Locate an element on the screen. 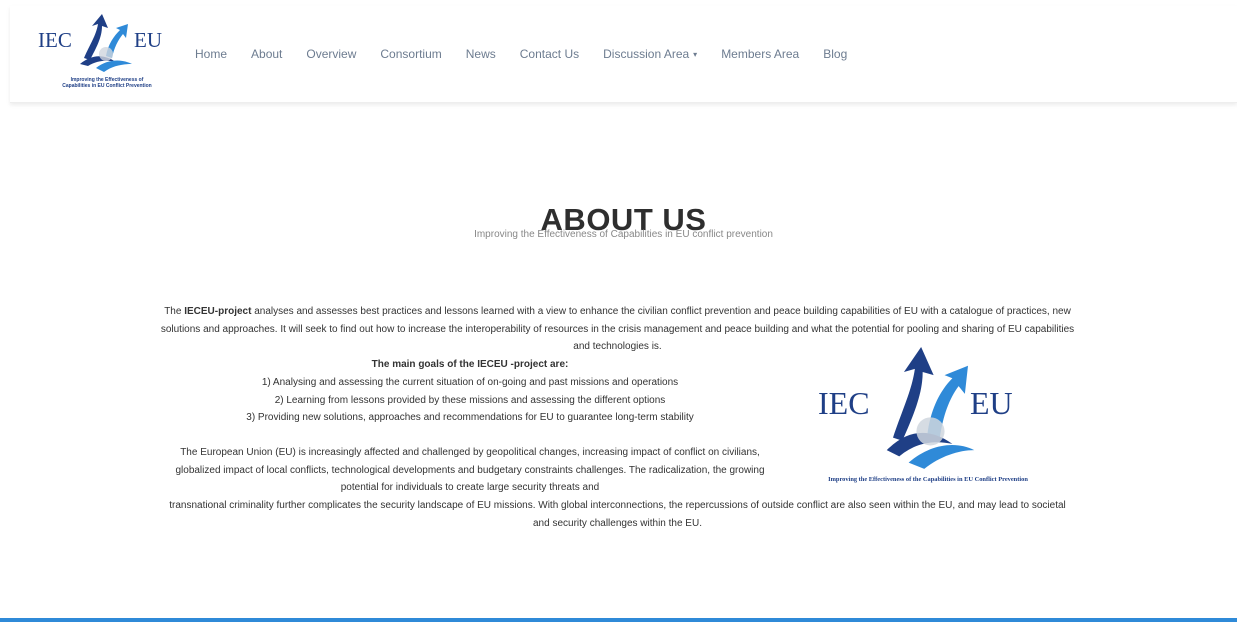 The image size is (1237, 622). nav-about: About is located at coordinates (266, 54).